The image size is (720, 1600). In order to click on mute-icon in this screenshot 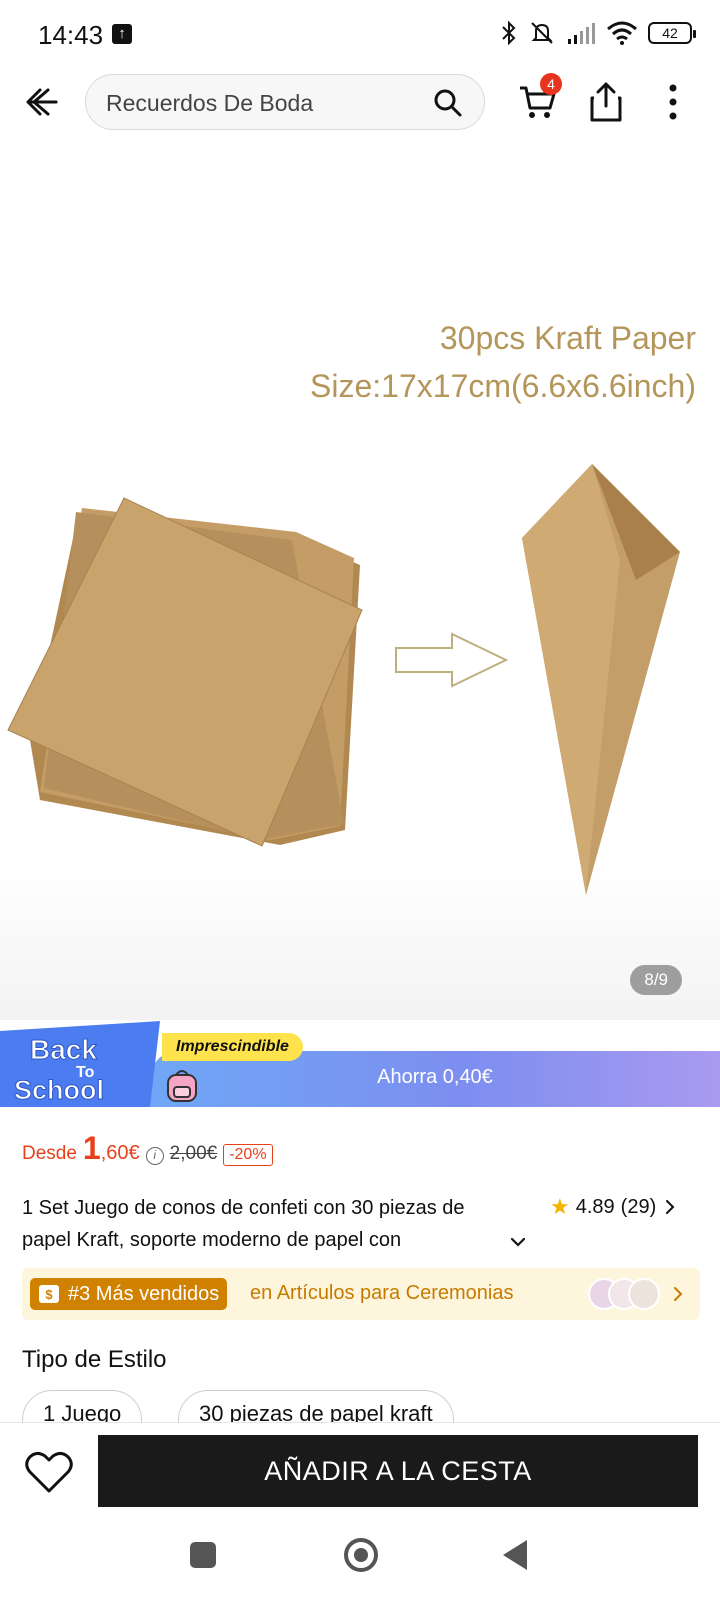, I will do `click(542, 33)`.